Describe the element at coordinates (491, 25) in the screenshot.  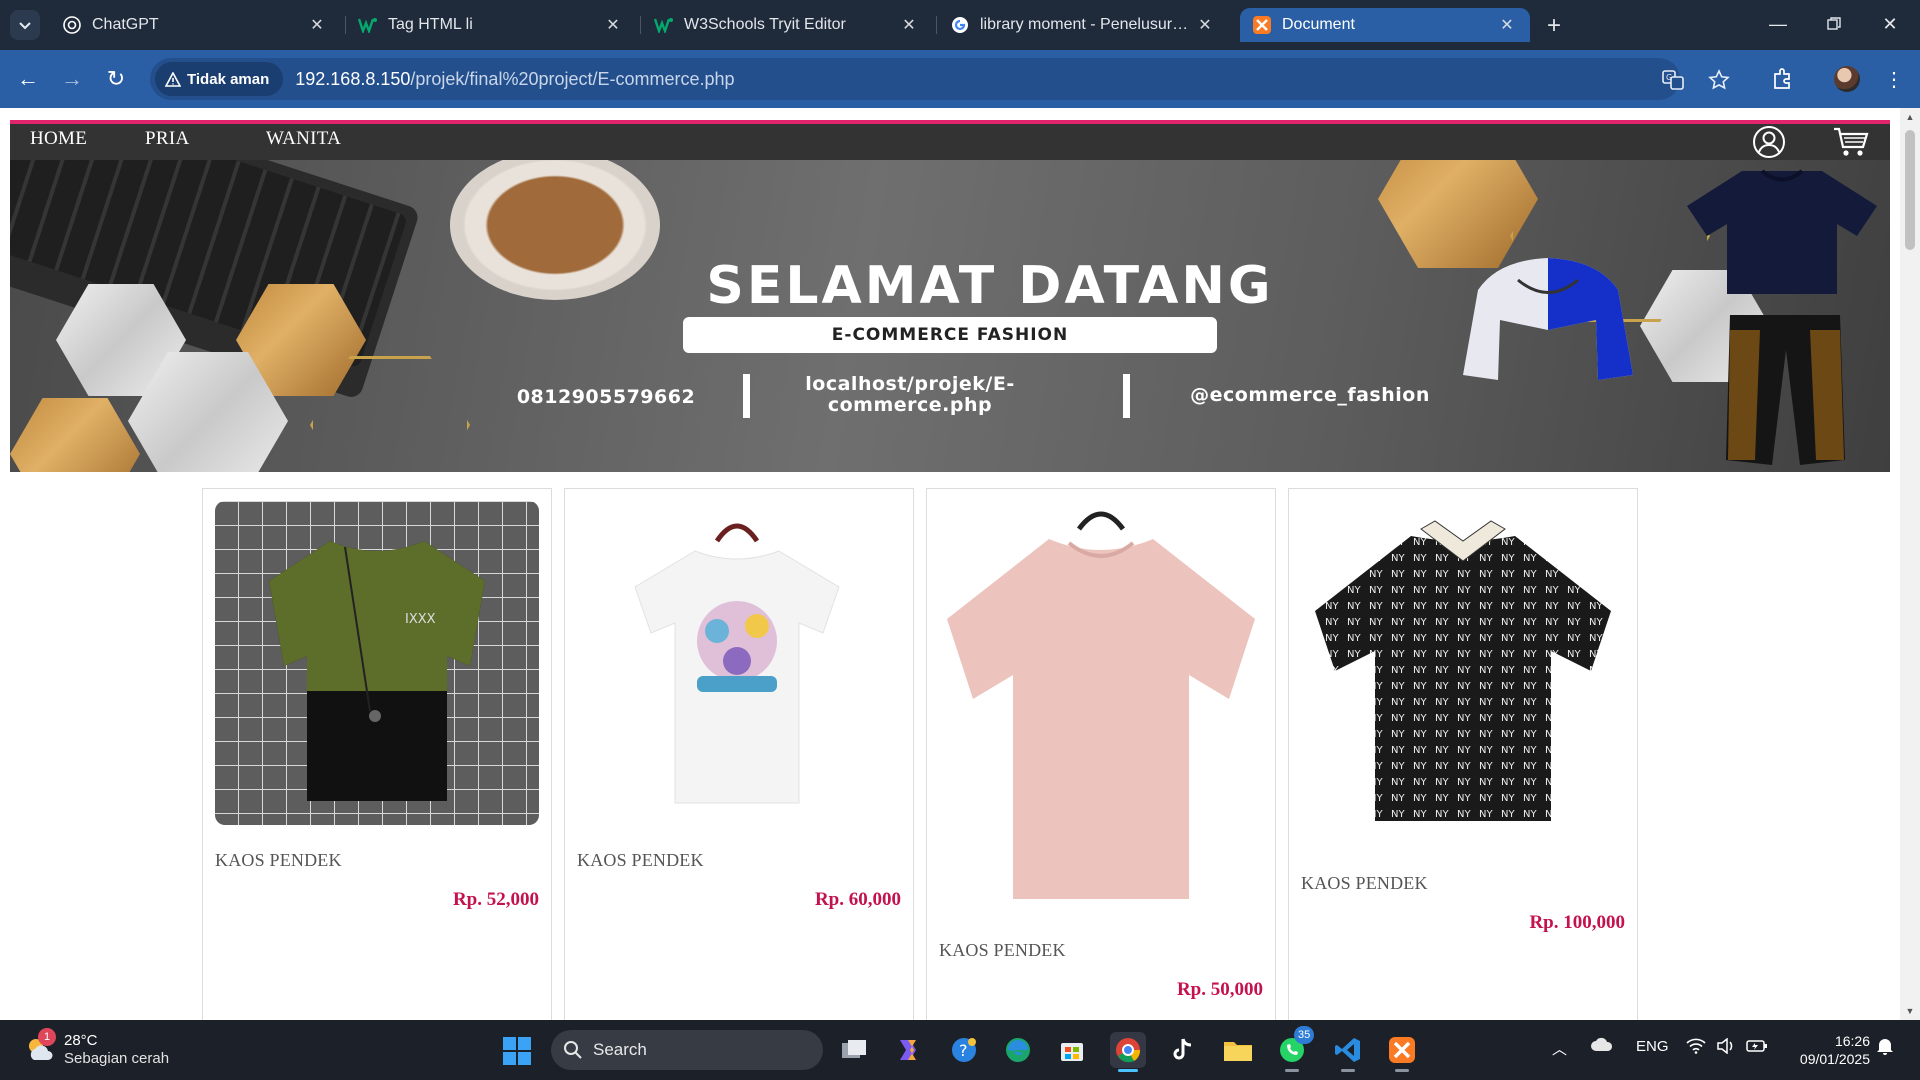
I see `tab-tag-html-li: Tag HTML li ✕` at that location.